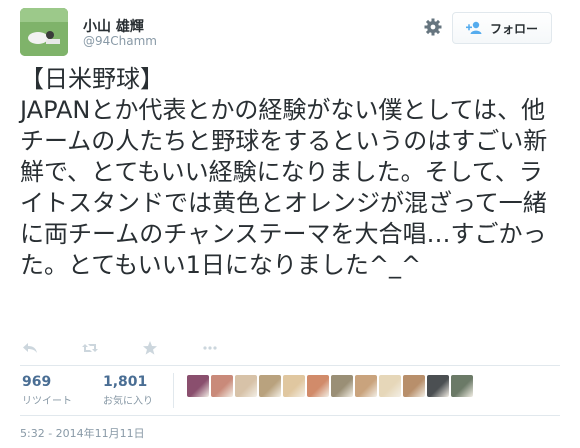 The width and height of the screenshot is (580, 448). I want to click on tweet-actions, so click(142, 348).